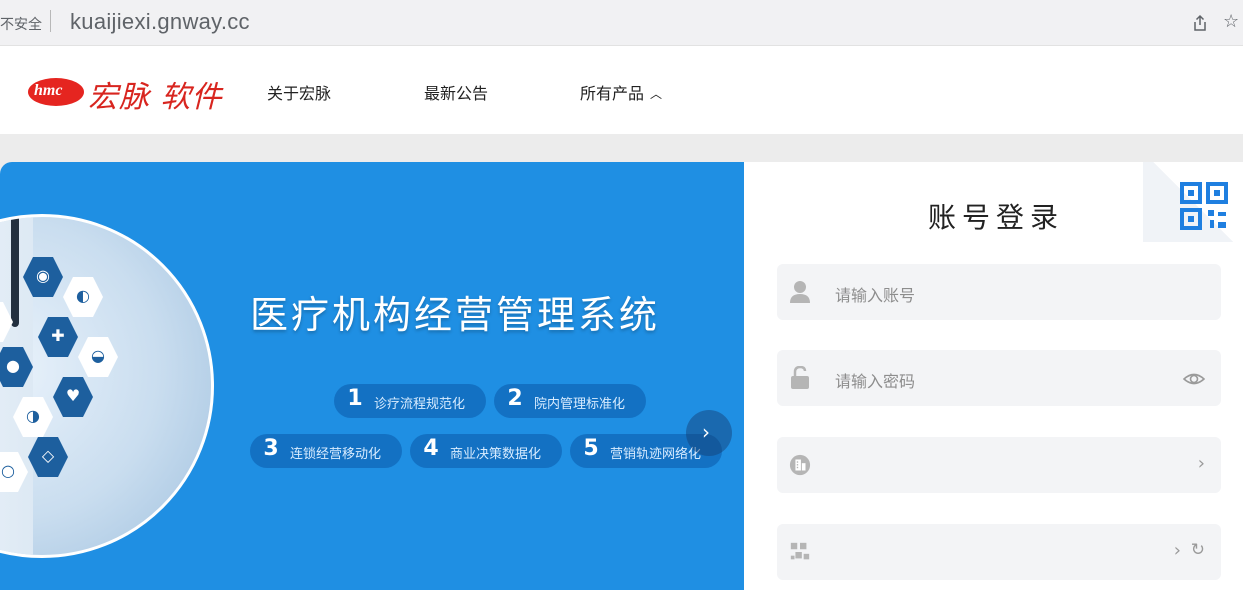 This screenshot has height=590, width=1243. What do you see at coordinates (1194, 379) in the screenshot?
I see `eye-icon` at bounding box center [1194, 379].